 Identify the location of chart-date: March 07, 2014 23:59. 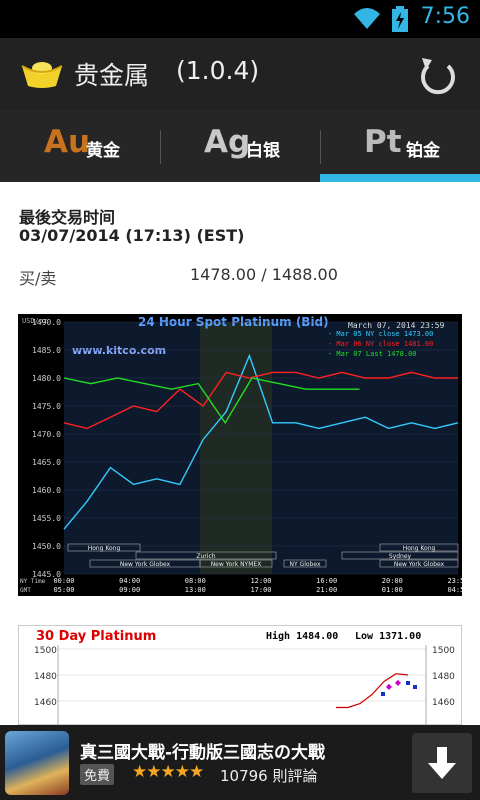
(396, 325).